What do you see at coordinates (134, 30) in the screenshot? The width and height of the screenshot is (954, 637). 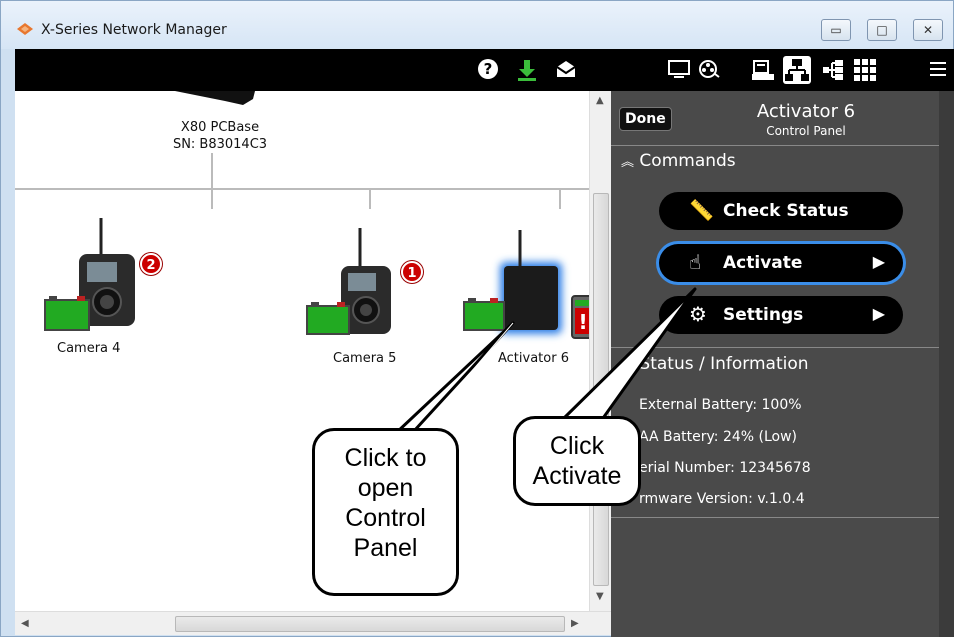 I see `window-title: X-Series Network Manager` at bounding box center [134, 30].